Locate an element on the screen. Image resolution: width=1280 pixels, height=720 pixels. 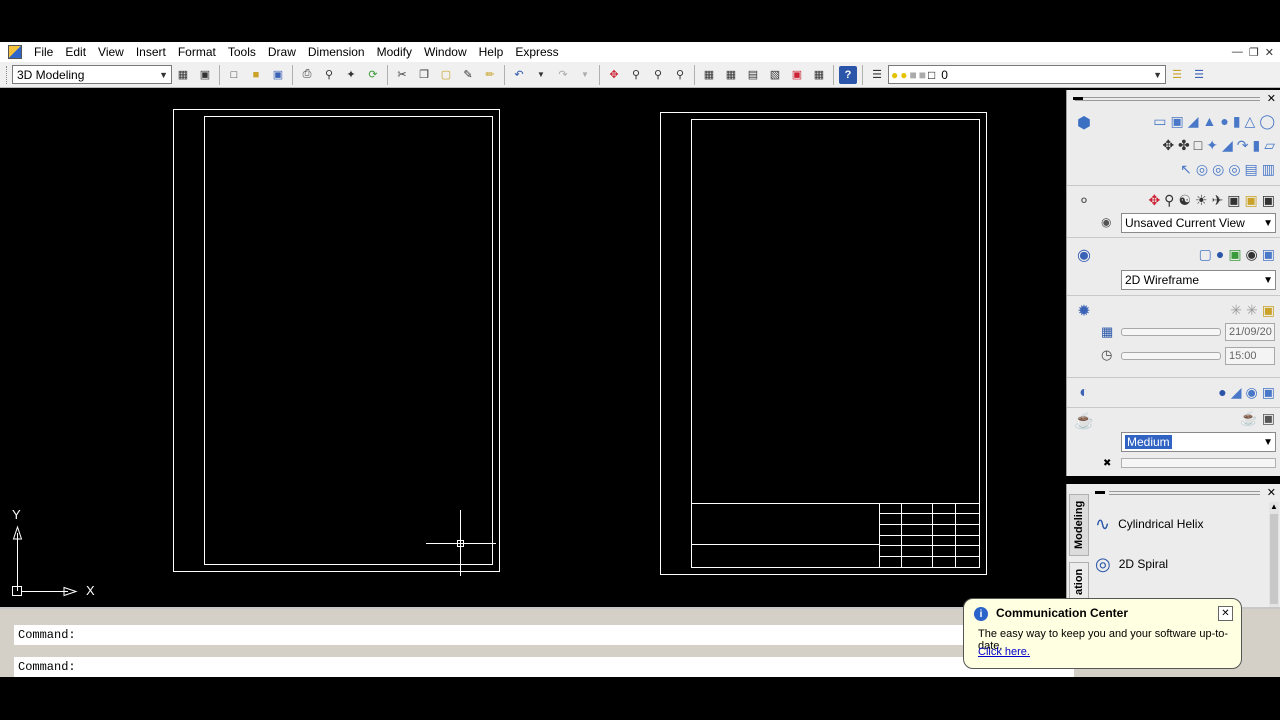
realistic-icon: ▣ is located at coordinates (1234, 254).